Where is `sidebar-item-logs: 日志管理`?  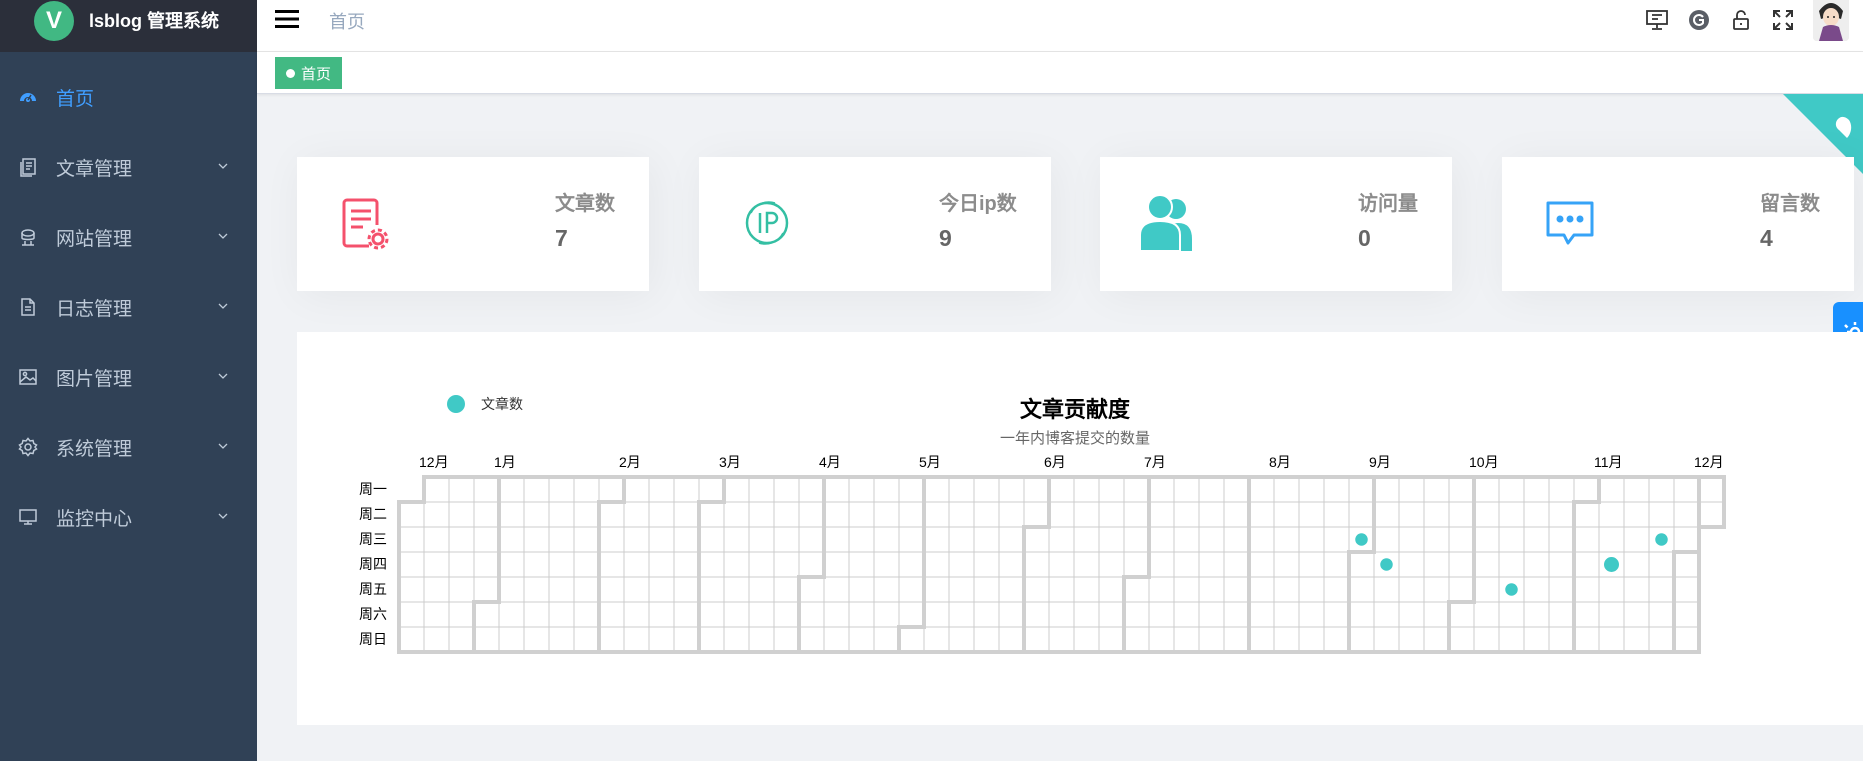 sidebar-item-logs: 日志管理 is located at coordinates (128, 307).